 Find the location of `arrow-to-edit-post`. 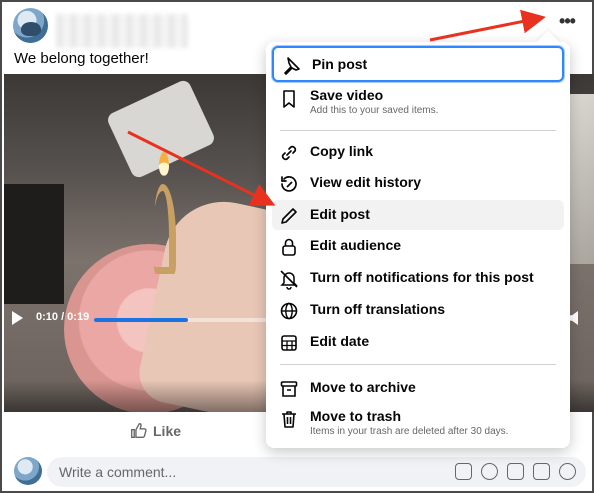

arrow-to-edit-post is located at coordinates (201, 168).